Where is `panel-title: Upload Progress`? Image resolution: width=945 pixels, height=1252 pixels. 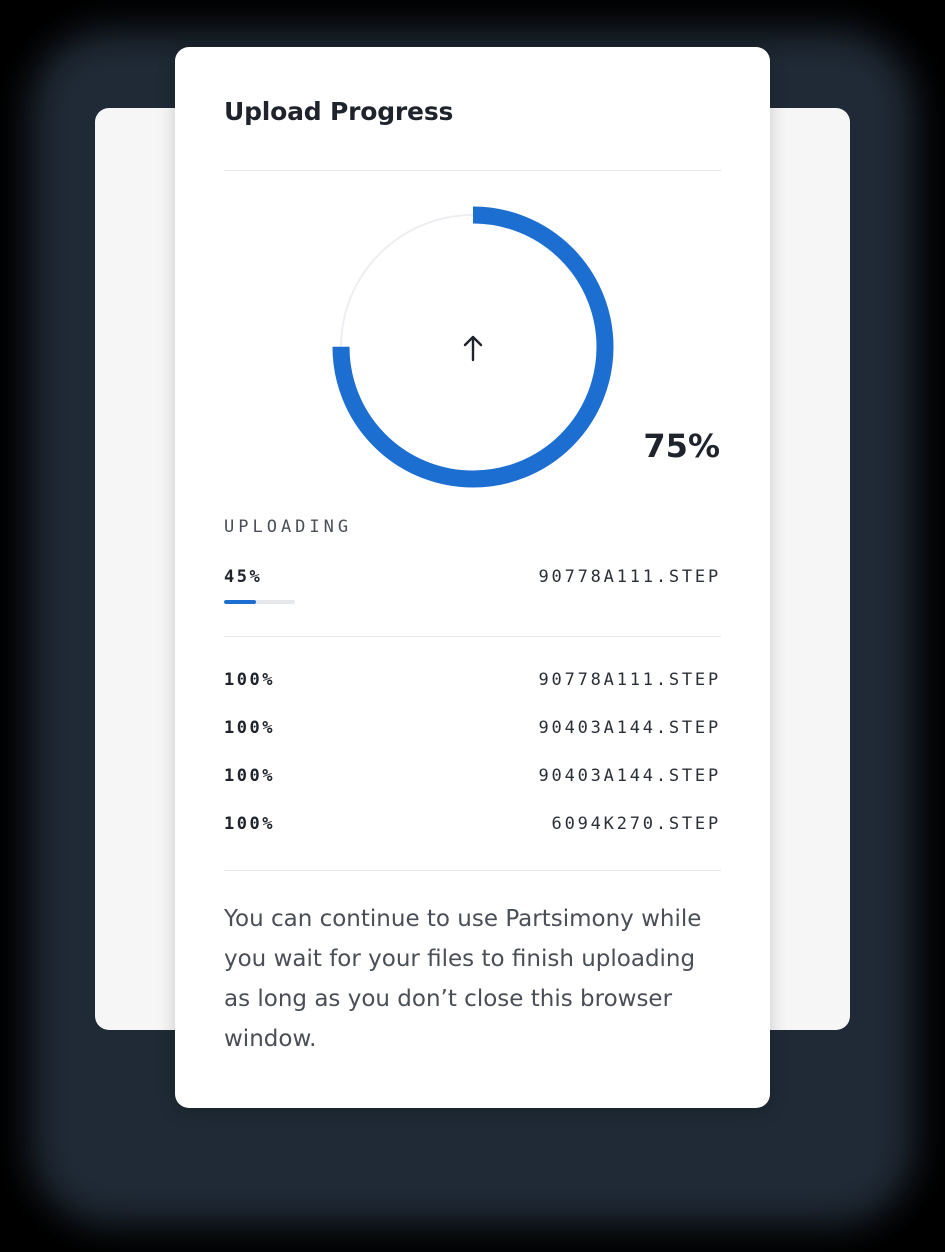 panel-title: Upload Progress is located at coordinates (339, 111).